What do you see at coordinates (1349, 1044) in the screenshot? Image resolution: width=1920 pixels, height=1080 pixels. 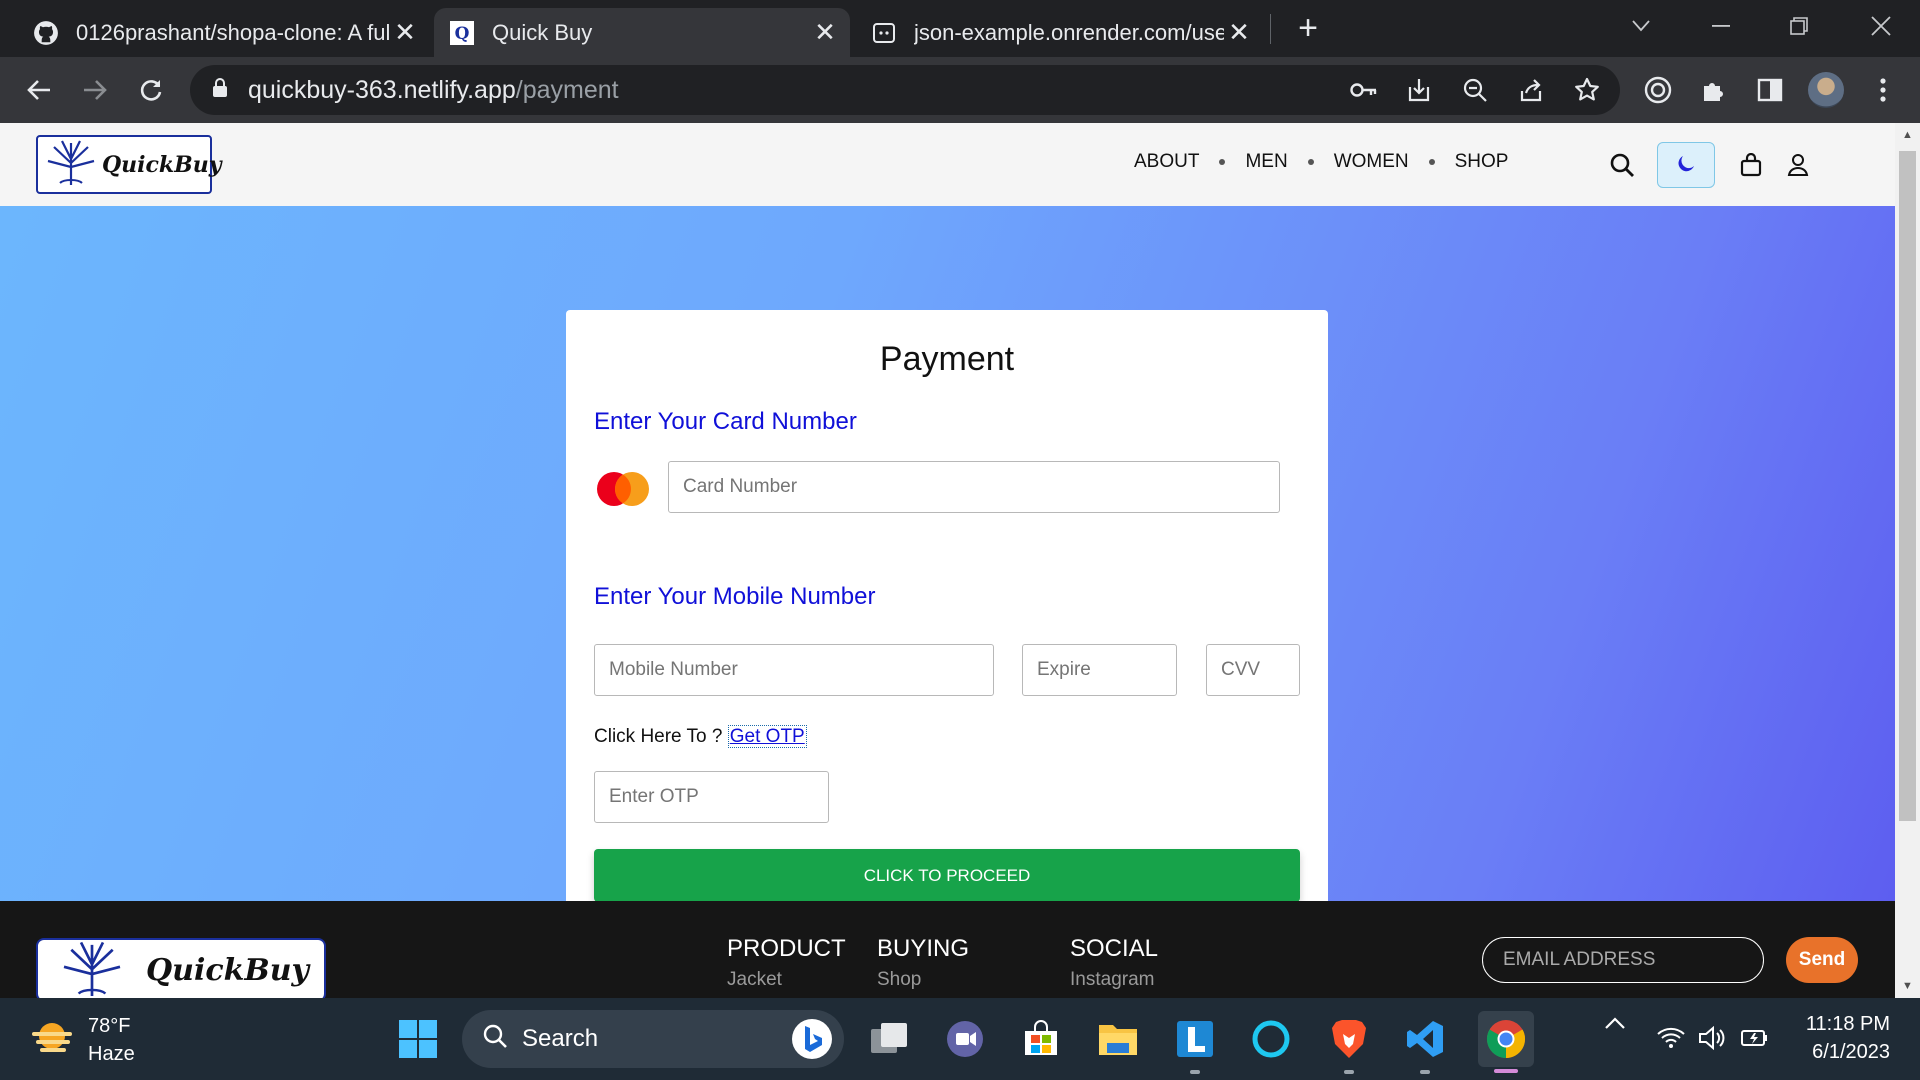 I see `brave-browser-icon` at bounding box center [1349, 1044].